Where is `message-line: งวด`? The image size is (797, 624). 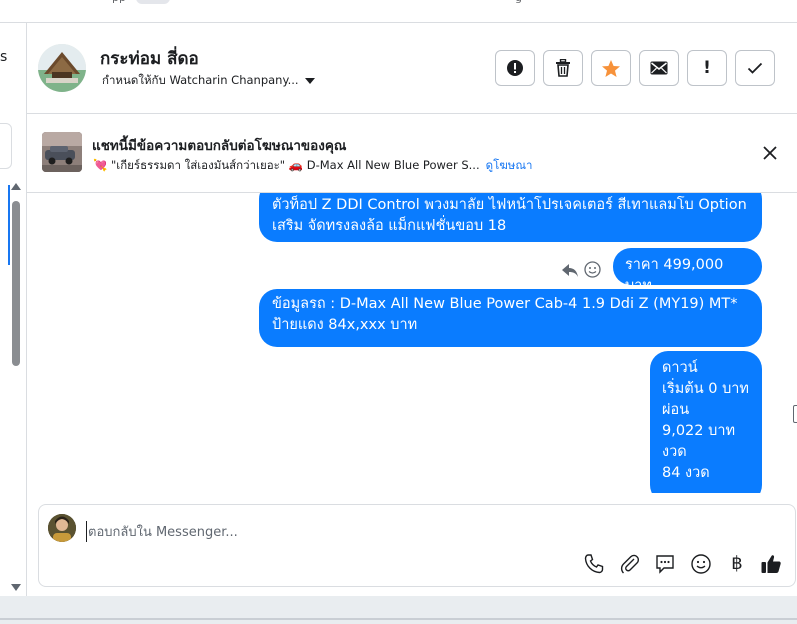 message-line: งวด is located at coordinates (674, 452).